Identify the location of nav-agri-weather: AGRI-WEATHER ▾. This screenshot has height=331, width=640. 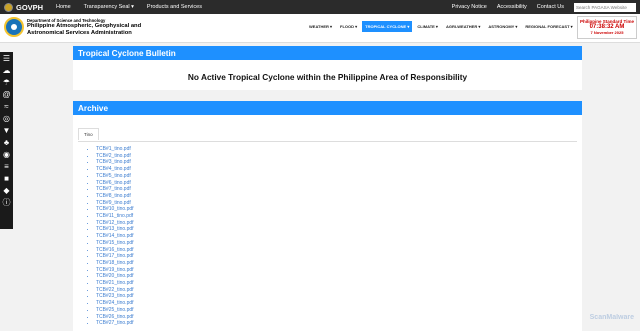
(463, 26).